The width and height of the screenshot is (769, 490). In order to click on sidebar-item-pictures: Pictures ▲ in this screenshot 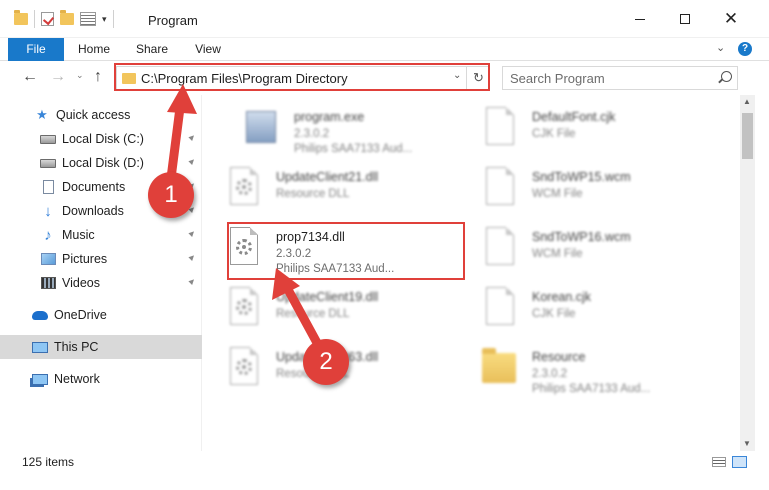, I will do `click(101, 259)`.